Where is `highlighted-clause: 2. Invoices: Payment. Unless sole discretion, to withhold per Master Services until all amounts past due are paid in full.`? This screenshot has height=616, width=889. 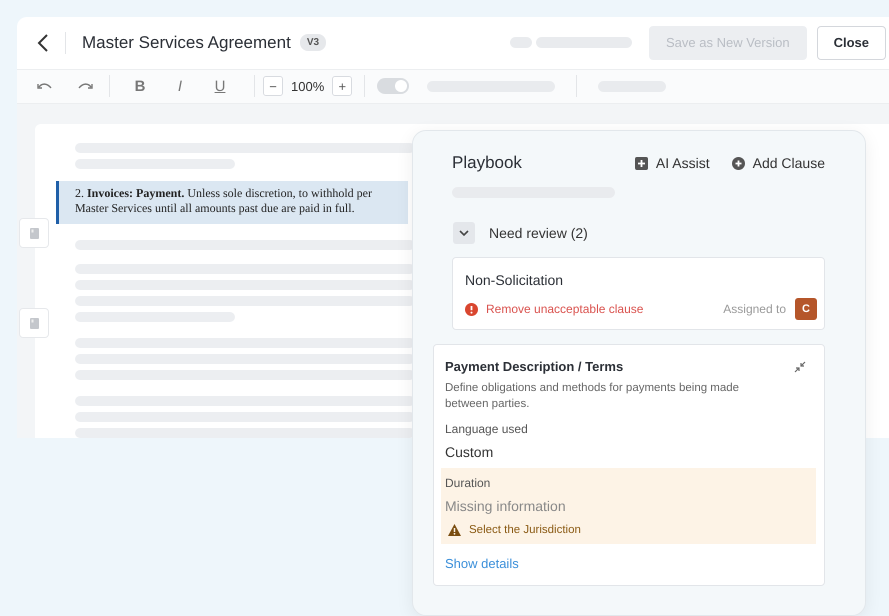
highlighted-clause: 2. Invoices: Payment. Unless sole discretion, to withhold per Master Services until all amounts past due are paid in full. is located at coordinates (232, 202).